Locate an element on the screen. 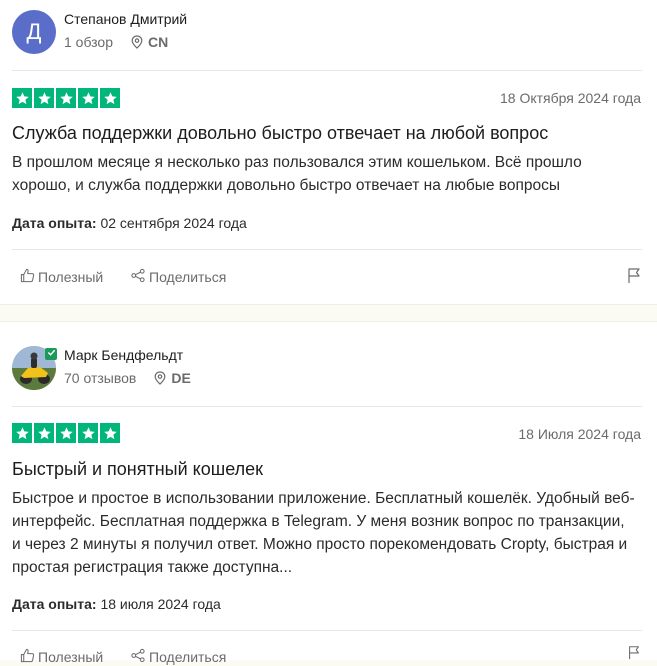 Image resolution: width=657 pixels, height=666 pixels. avatar: Д is located at coordinates (34, 32).